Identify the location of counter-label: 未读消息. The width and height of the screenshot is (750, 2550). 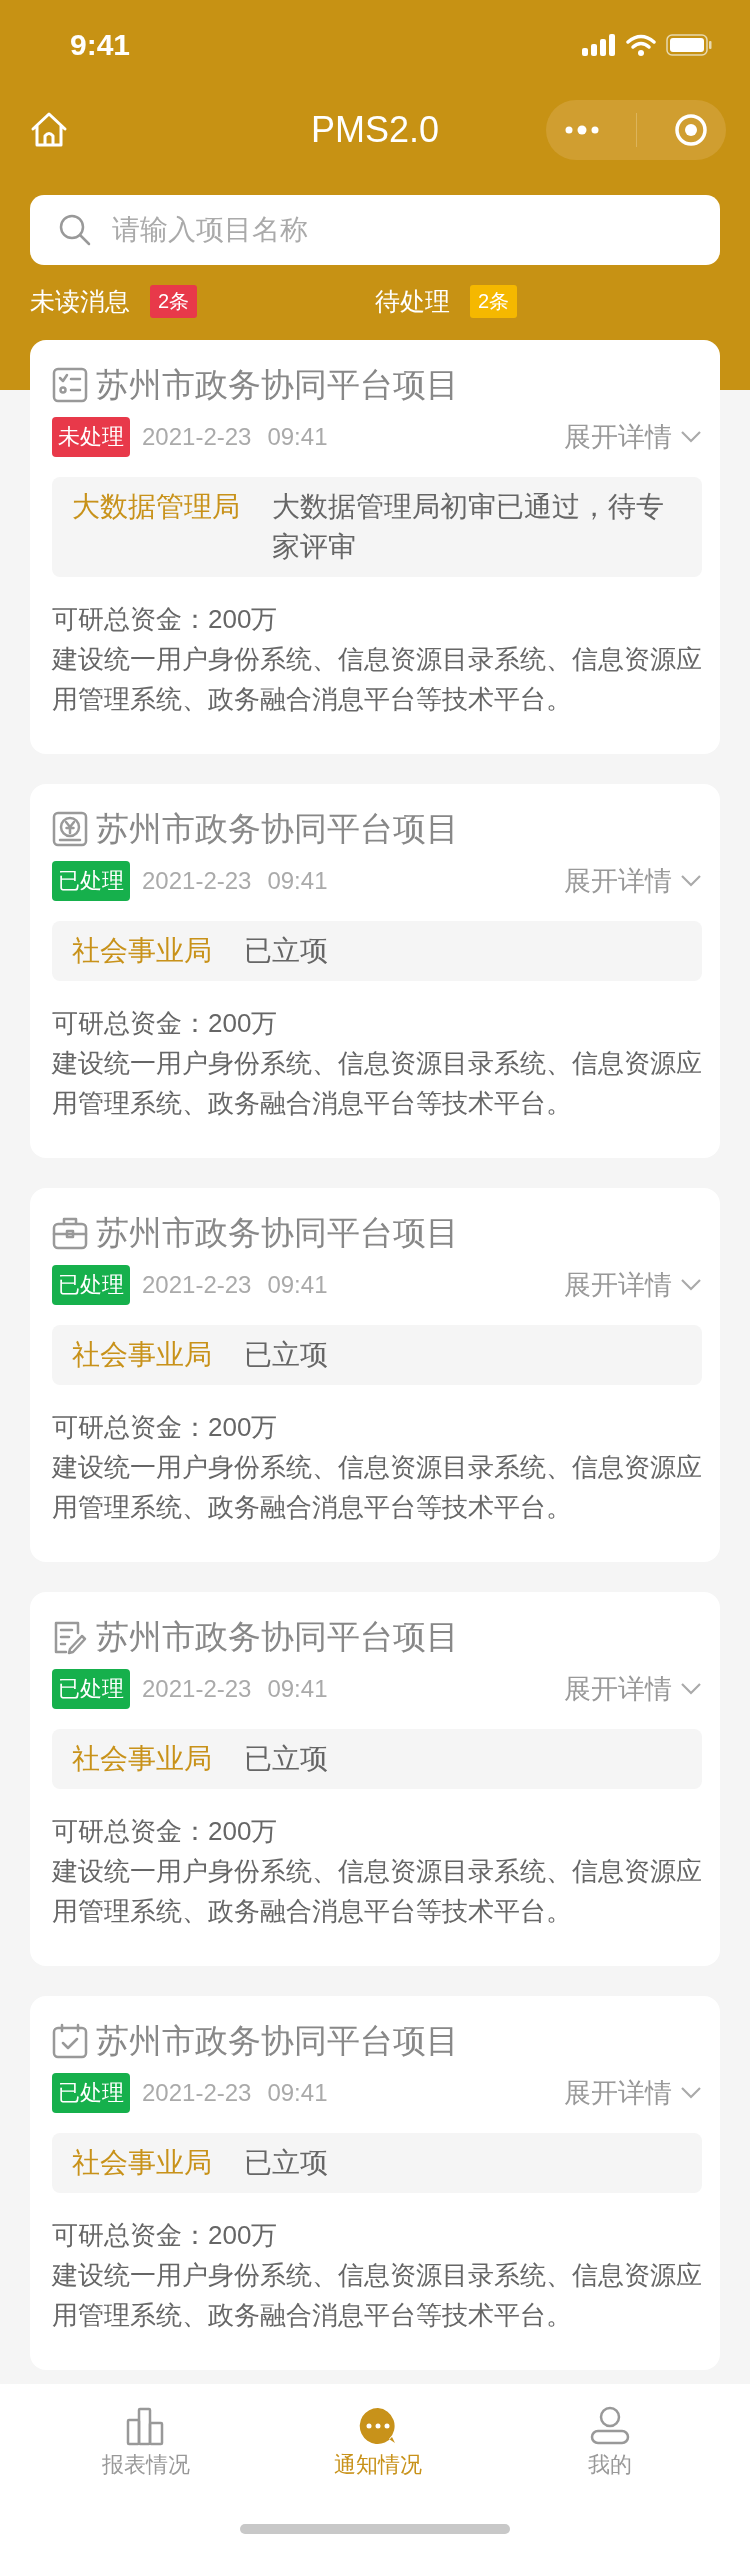
(80, 301).